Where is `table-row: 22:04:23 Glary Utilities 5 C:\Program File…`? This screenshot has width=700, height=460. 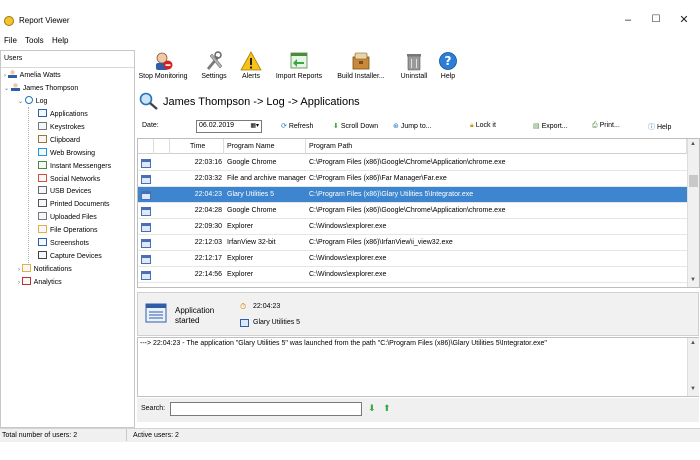
table-row: 22:04:23 Glary Utilities 5 C:\Program File… is located at coordinates (412, 195).